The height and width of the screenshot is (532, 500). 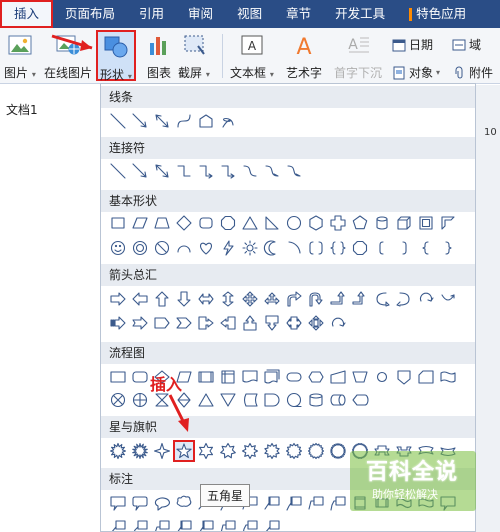 What do you see at coordinates (405, 494) in the screenshot?
I see `watermark-subtitle: 助你轻松解决` at bounding box center [405, 494].